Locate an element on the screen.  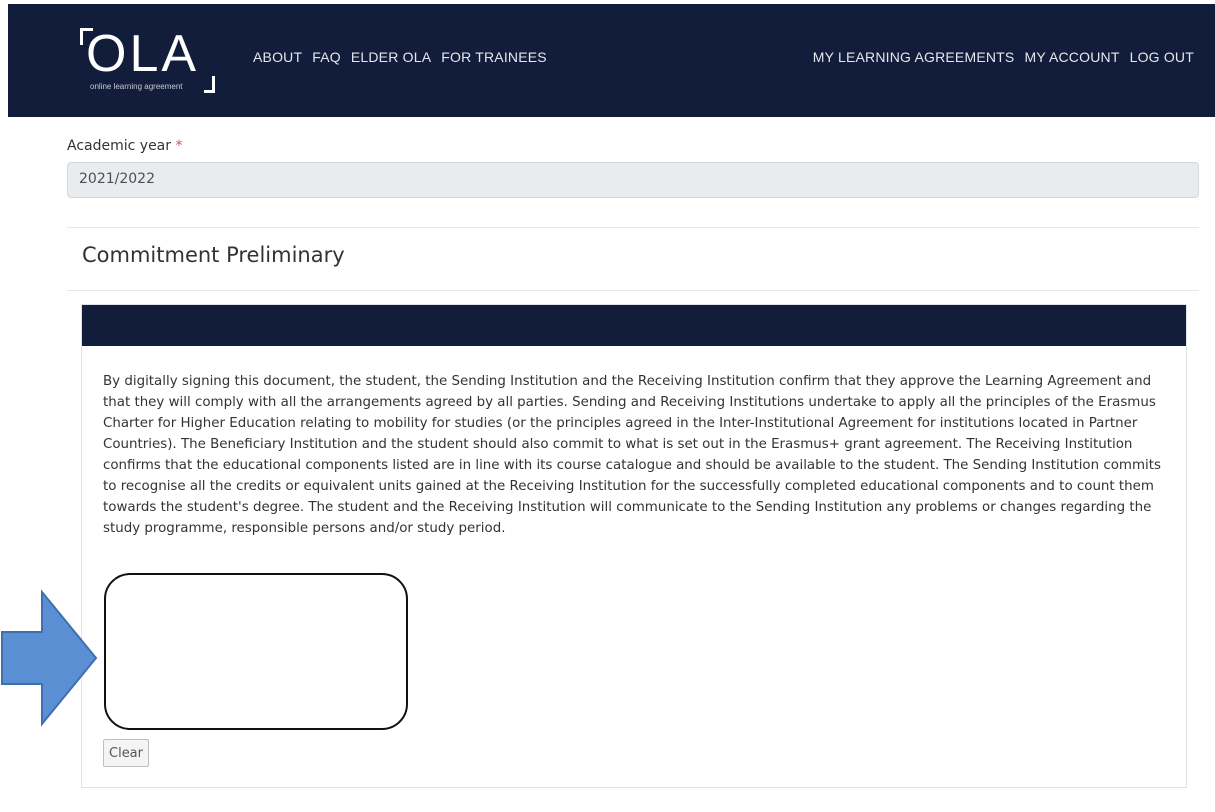
academic-year-group: Academic year * 2021/2022 is located at coordinates (633, 168).